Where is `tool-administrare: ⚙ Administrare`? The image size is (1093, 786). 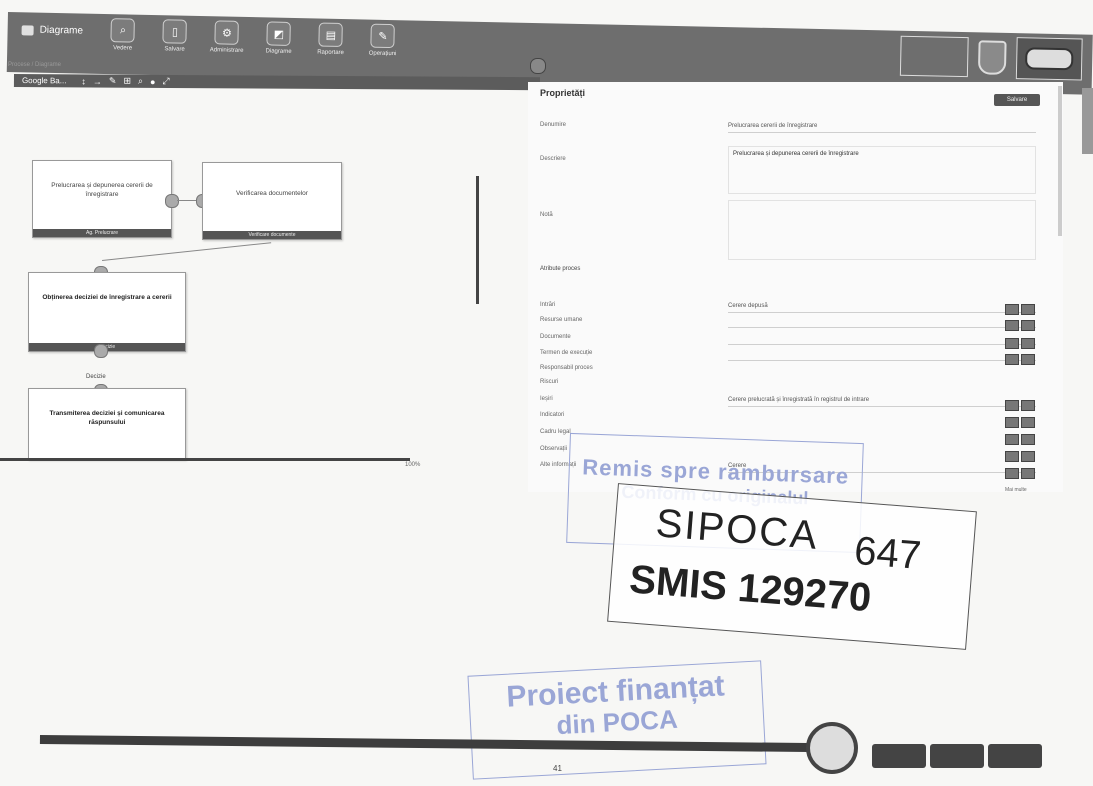 tool-administrare: ⚙ Administrare is located at coordinates (227, 37).